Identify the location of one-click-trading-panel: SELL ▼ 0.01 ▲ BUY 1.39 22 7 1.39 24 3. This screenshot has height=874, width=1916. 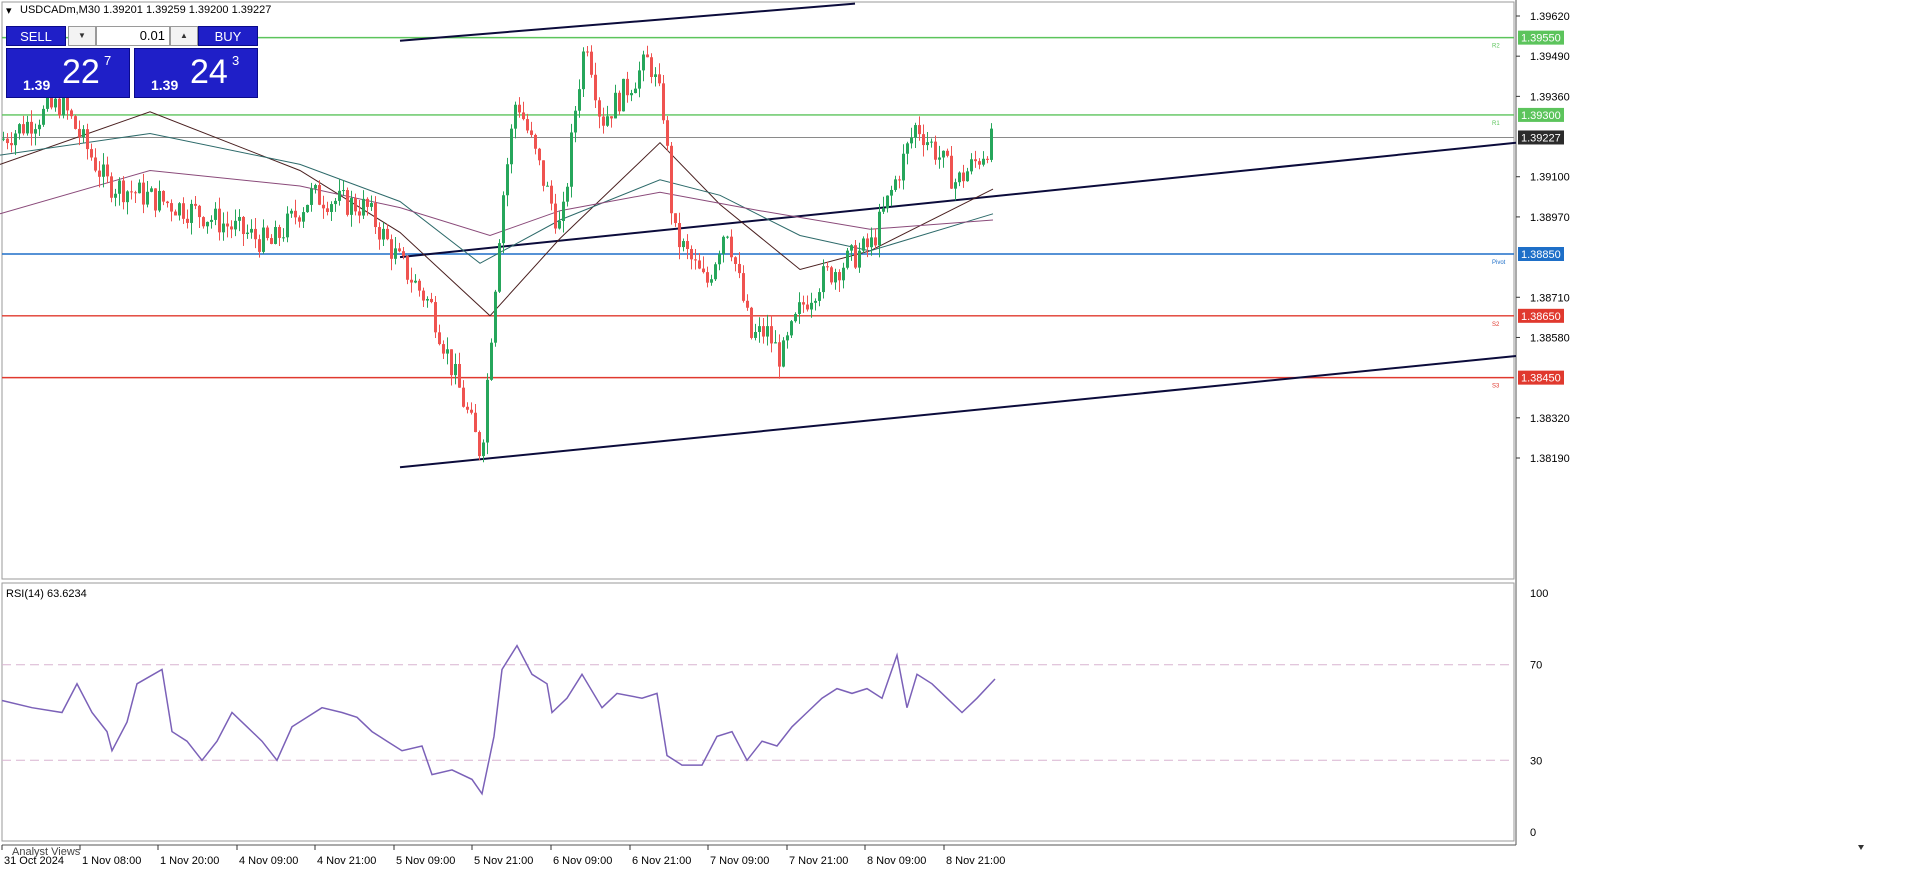
(132, 62).